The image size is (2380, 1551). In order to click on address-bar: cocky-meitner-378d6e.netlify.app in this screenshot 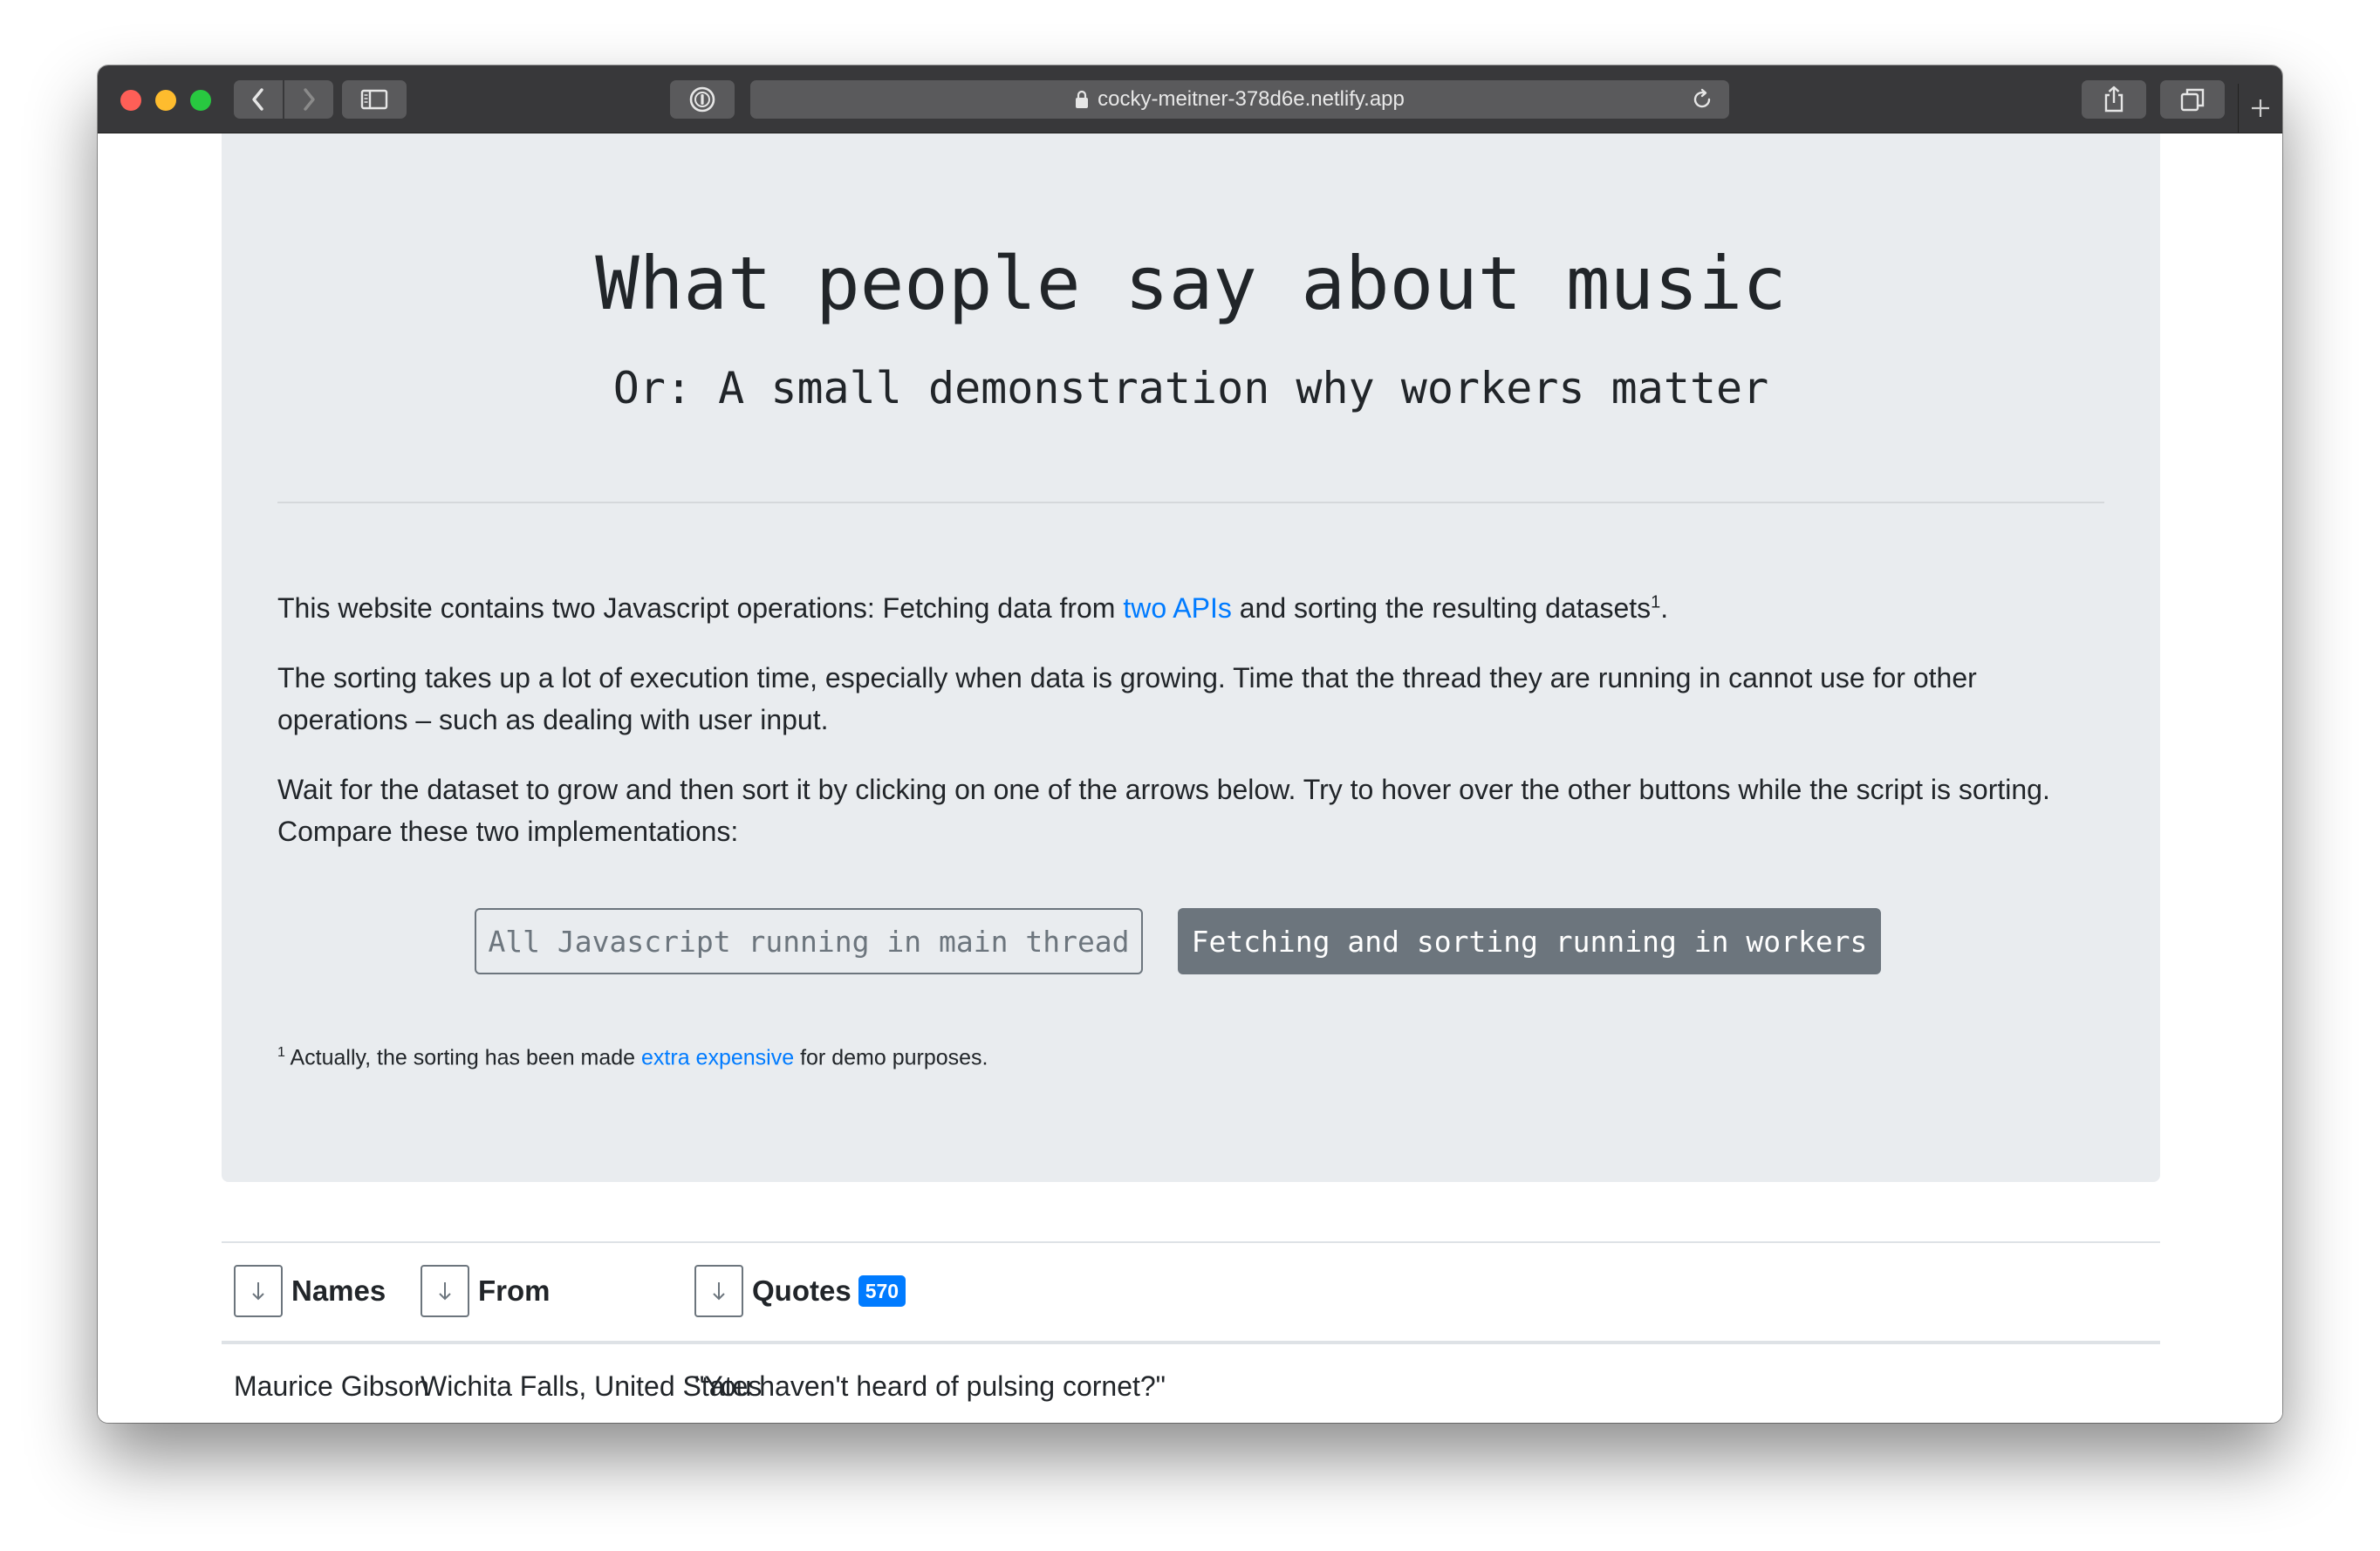, I will do `click(1239, 99)`.